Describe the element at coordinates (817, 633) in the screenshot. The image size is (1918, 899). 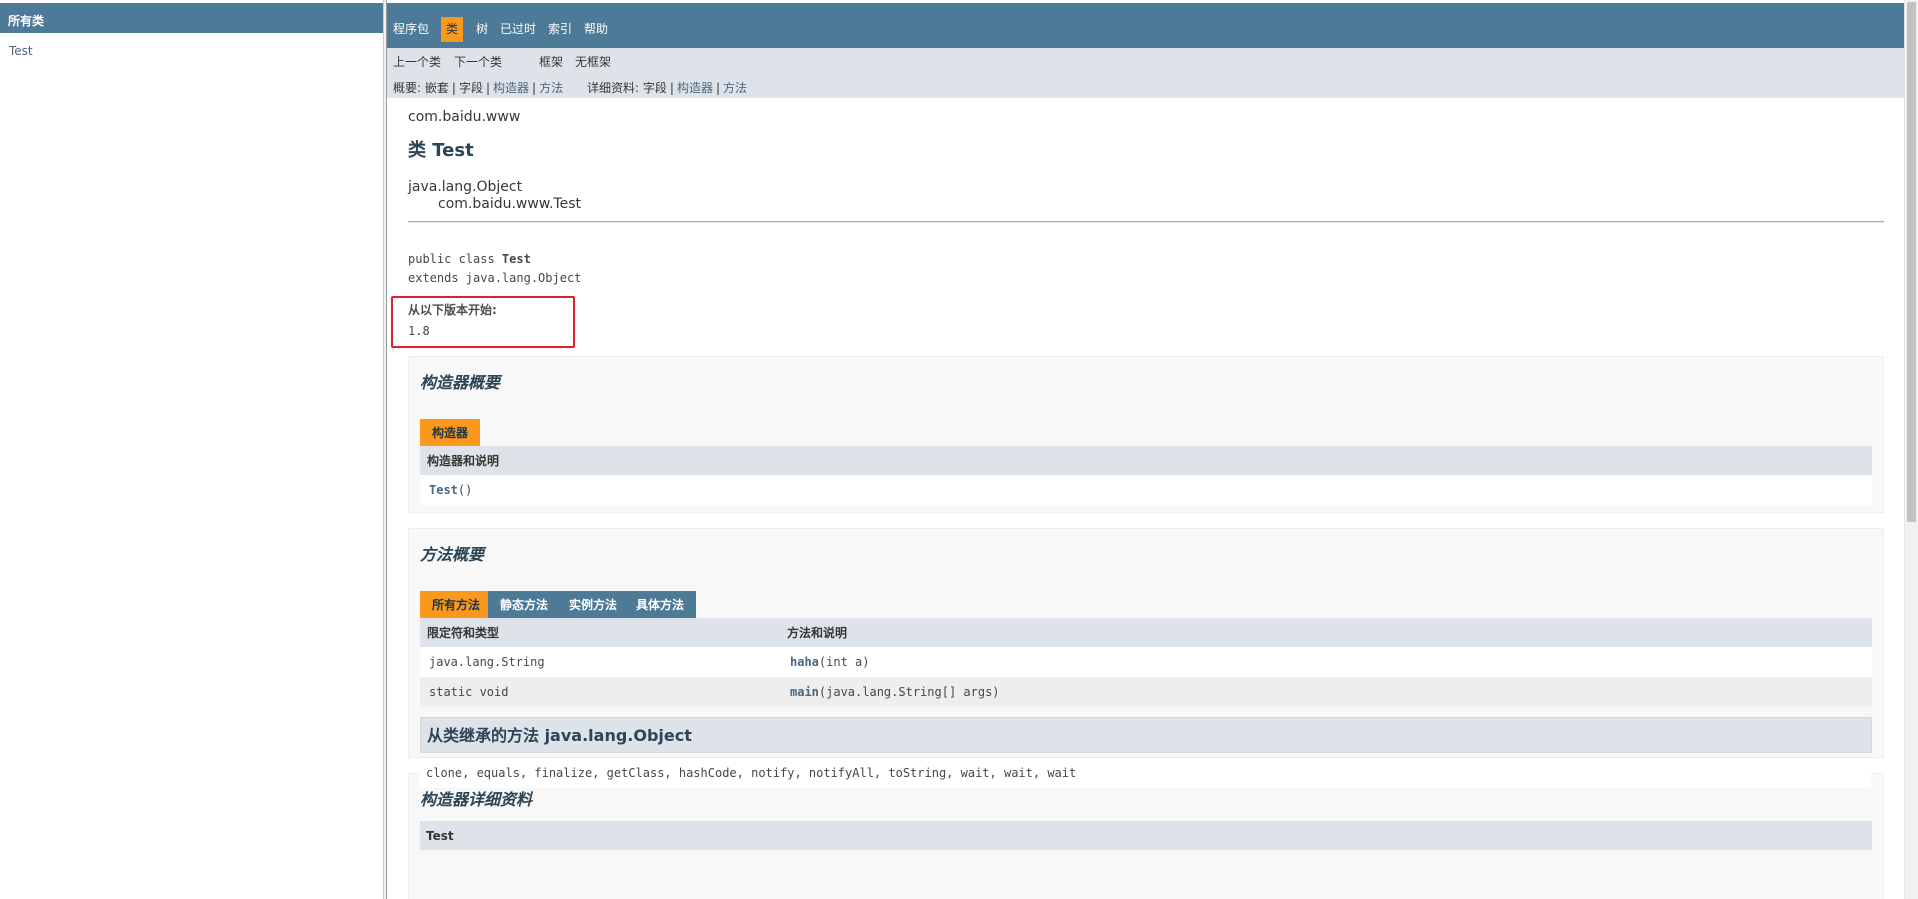
I see `column-method-desc: 方法和说明` at that location.